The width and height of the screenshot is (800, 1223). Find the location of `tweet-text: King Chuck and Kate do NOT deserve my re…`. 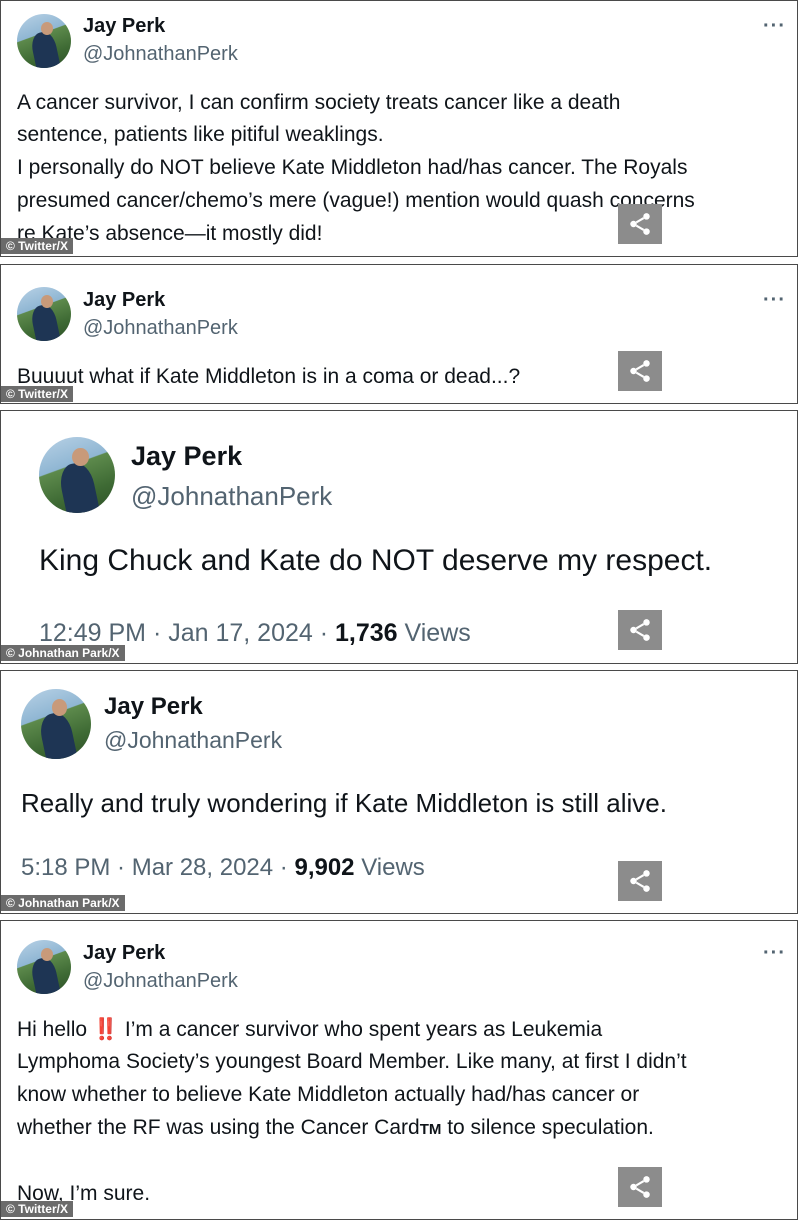

tweet-text: King Chuck and Kate do NOT deserve my re… is located at coordinates (376, 560).